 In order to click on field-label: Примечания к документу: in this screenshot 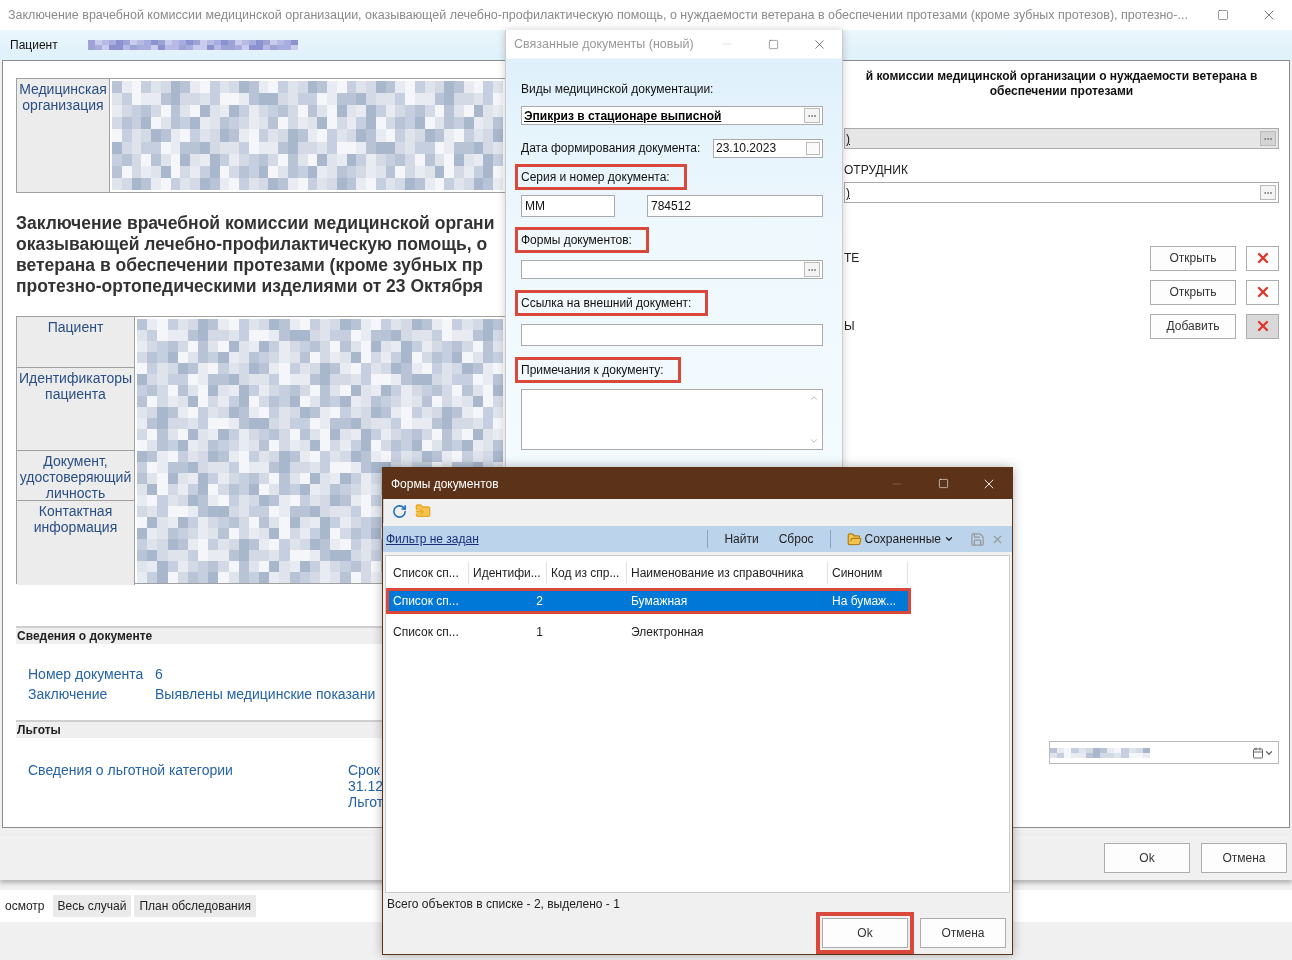, I will do `click(598, 370)`.